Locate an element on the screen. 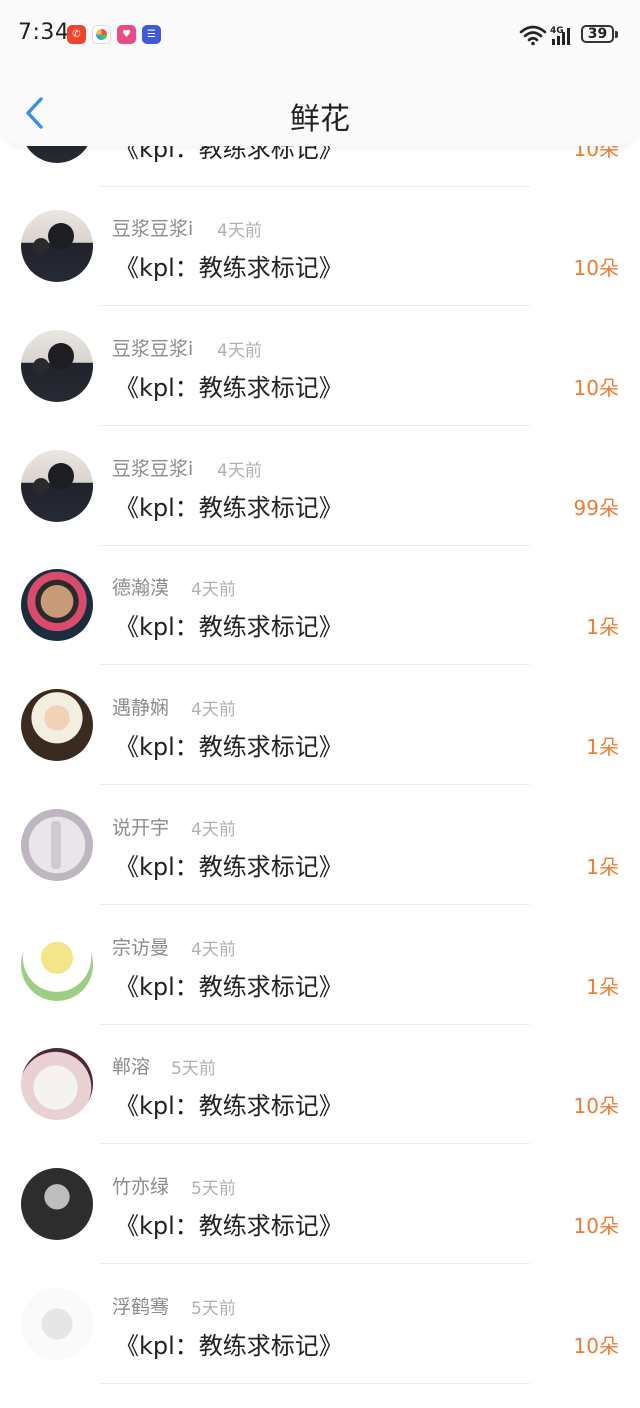 This screenshot has height=1408, width=640. battery-icon: 39 is located at coordinates (601, 35).